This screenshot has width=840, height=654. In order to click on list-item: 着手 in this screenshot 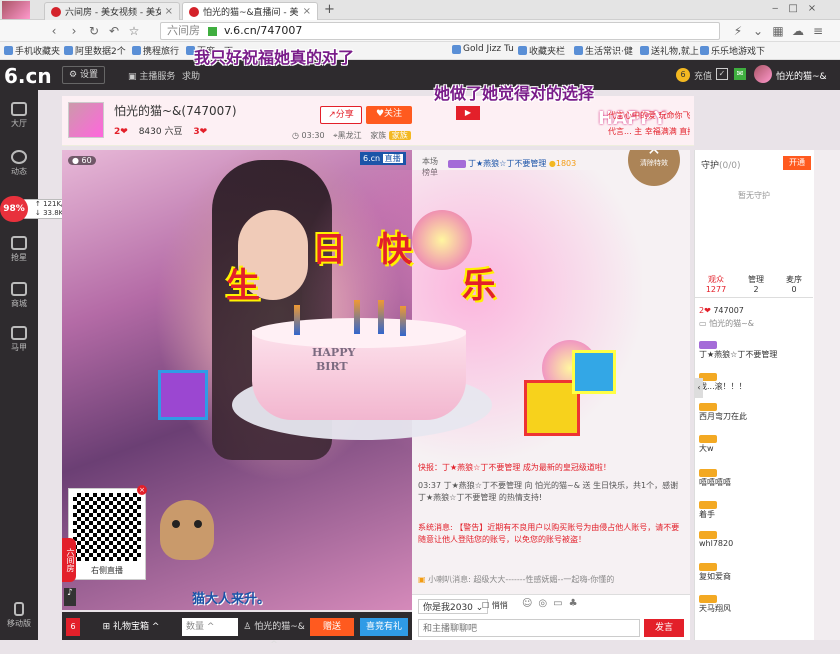, I will do `click(754, 510)`.